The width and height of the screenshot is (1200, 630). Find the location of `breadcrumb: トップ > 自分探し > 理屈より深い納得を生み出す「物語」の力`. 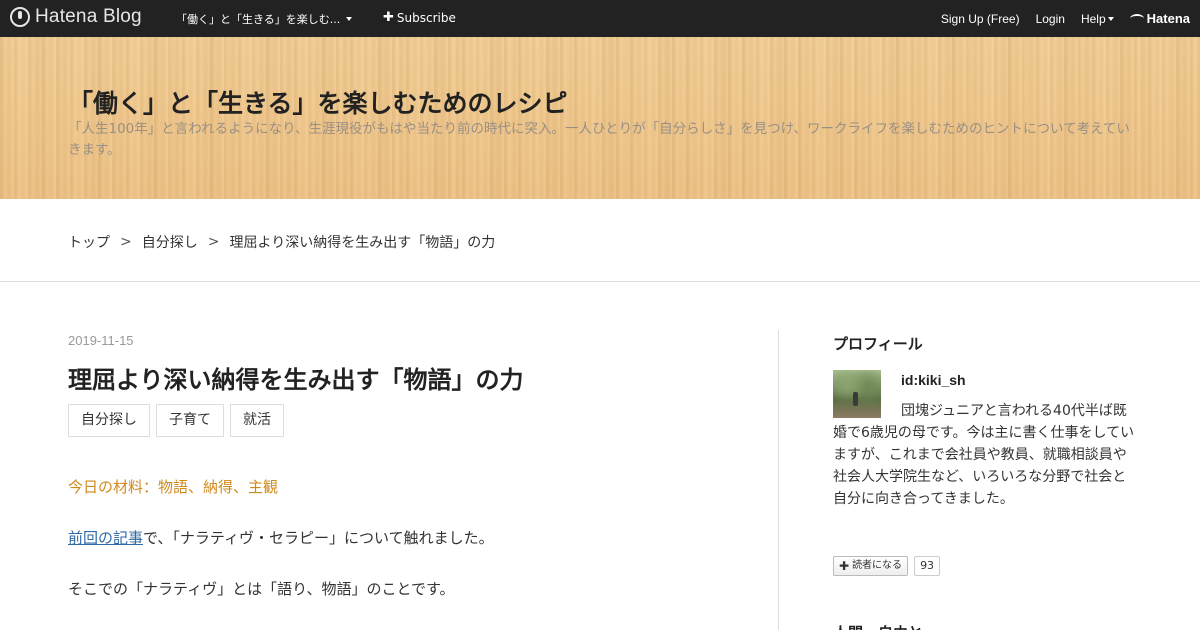

breadcrumb: トップ > 自分探し > 理屈より深い納得を生み出す「物語」の力 is located at coordinates (281, 242).